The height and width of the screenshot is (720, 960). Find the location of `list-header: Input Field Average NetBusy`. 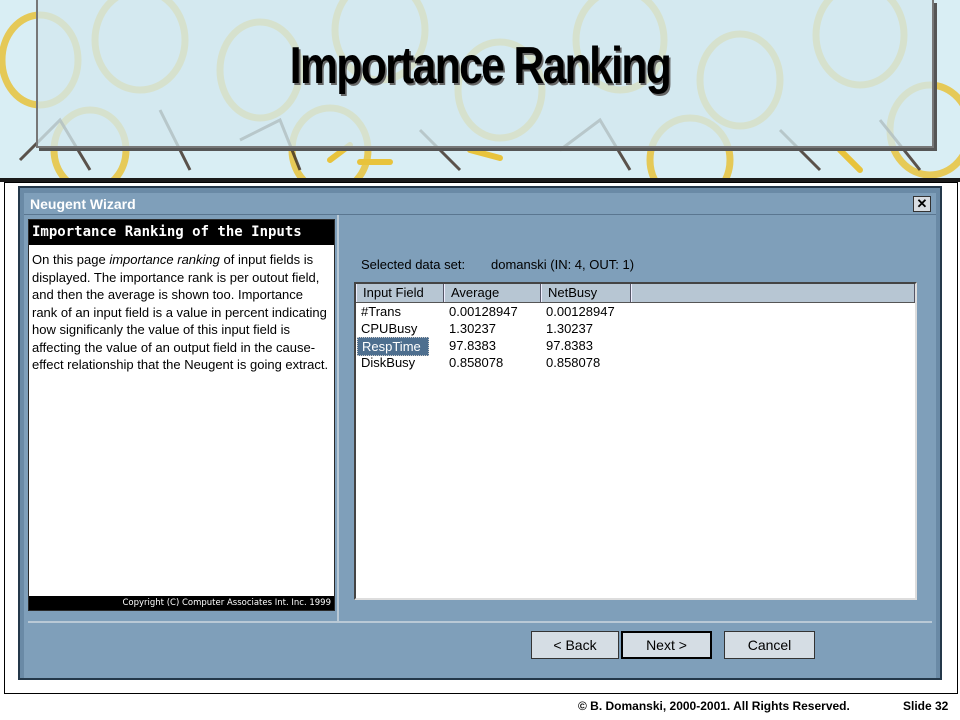

list-header: Input Field Average NetBusy is located at coordinates (635, 293).